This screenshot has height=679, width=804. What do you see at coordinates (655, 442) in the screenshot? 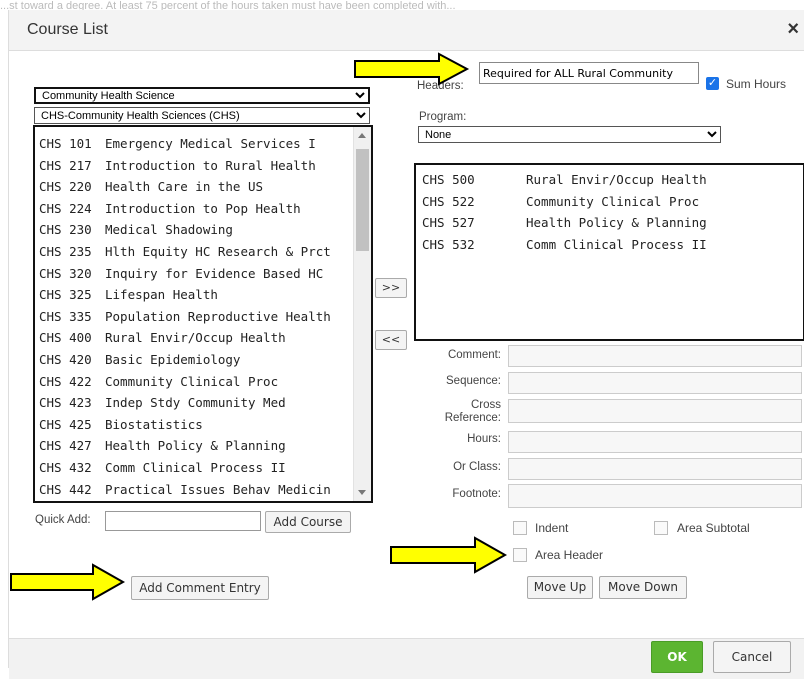
I see `hours-field` at bounding box center [655, 442].